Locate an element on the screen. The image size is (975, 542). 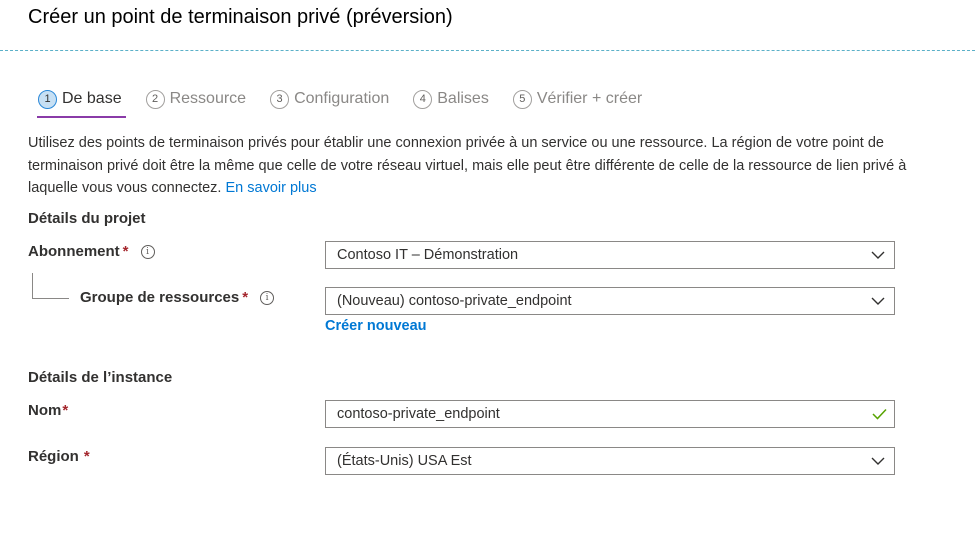
step-number: 1 is located at coordinates (47, 99).